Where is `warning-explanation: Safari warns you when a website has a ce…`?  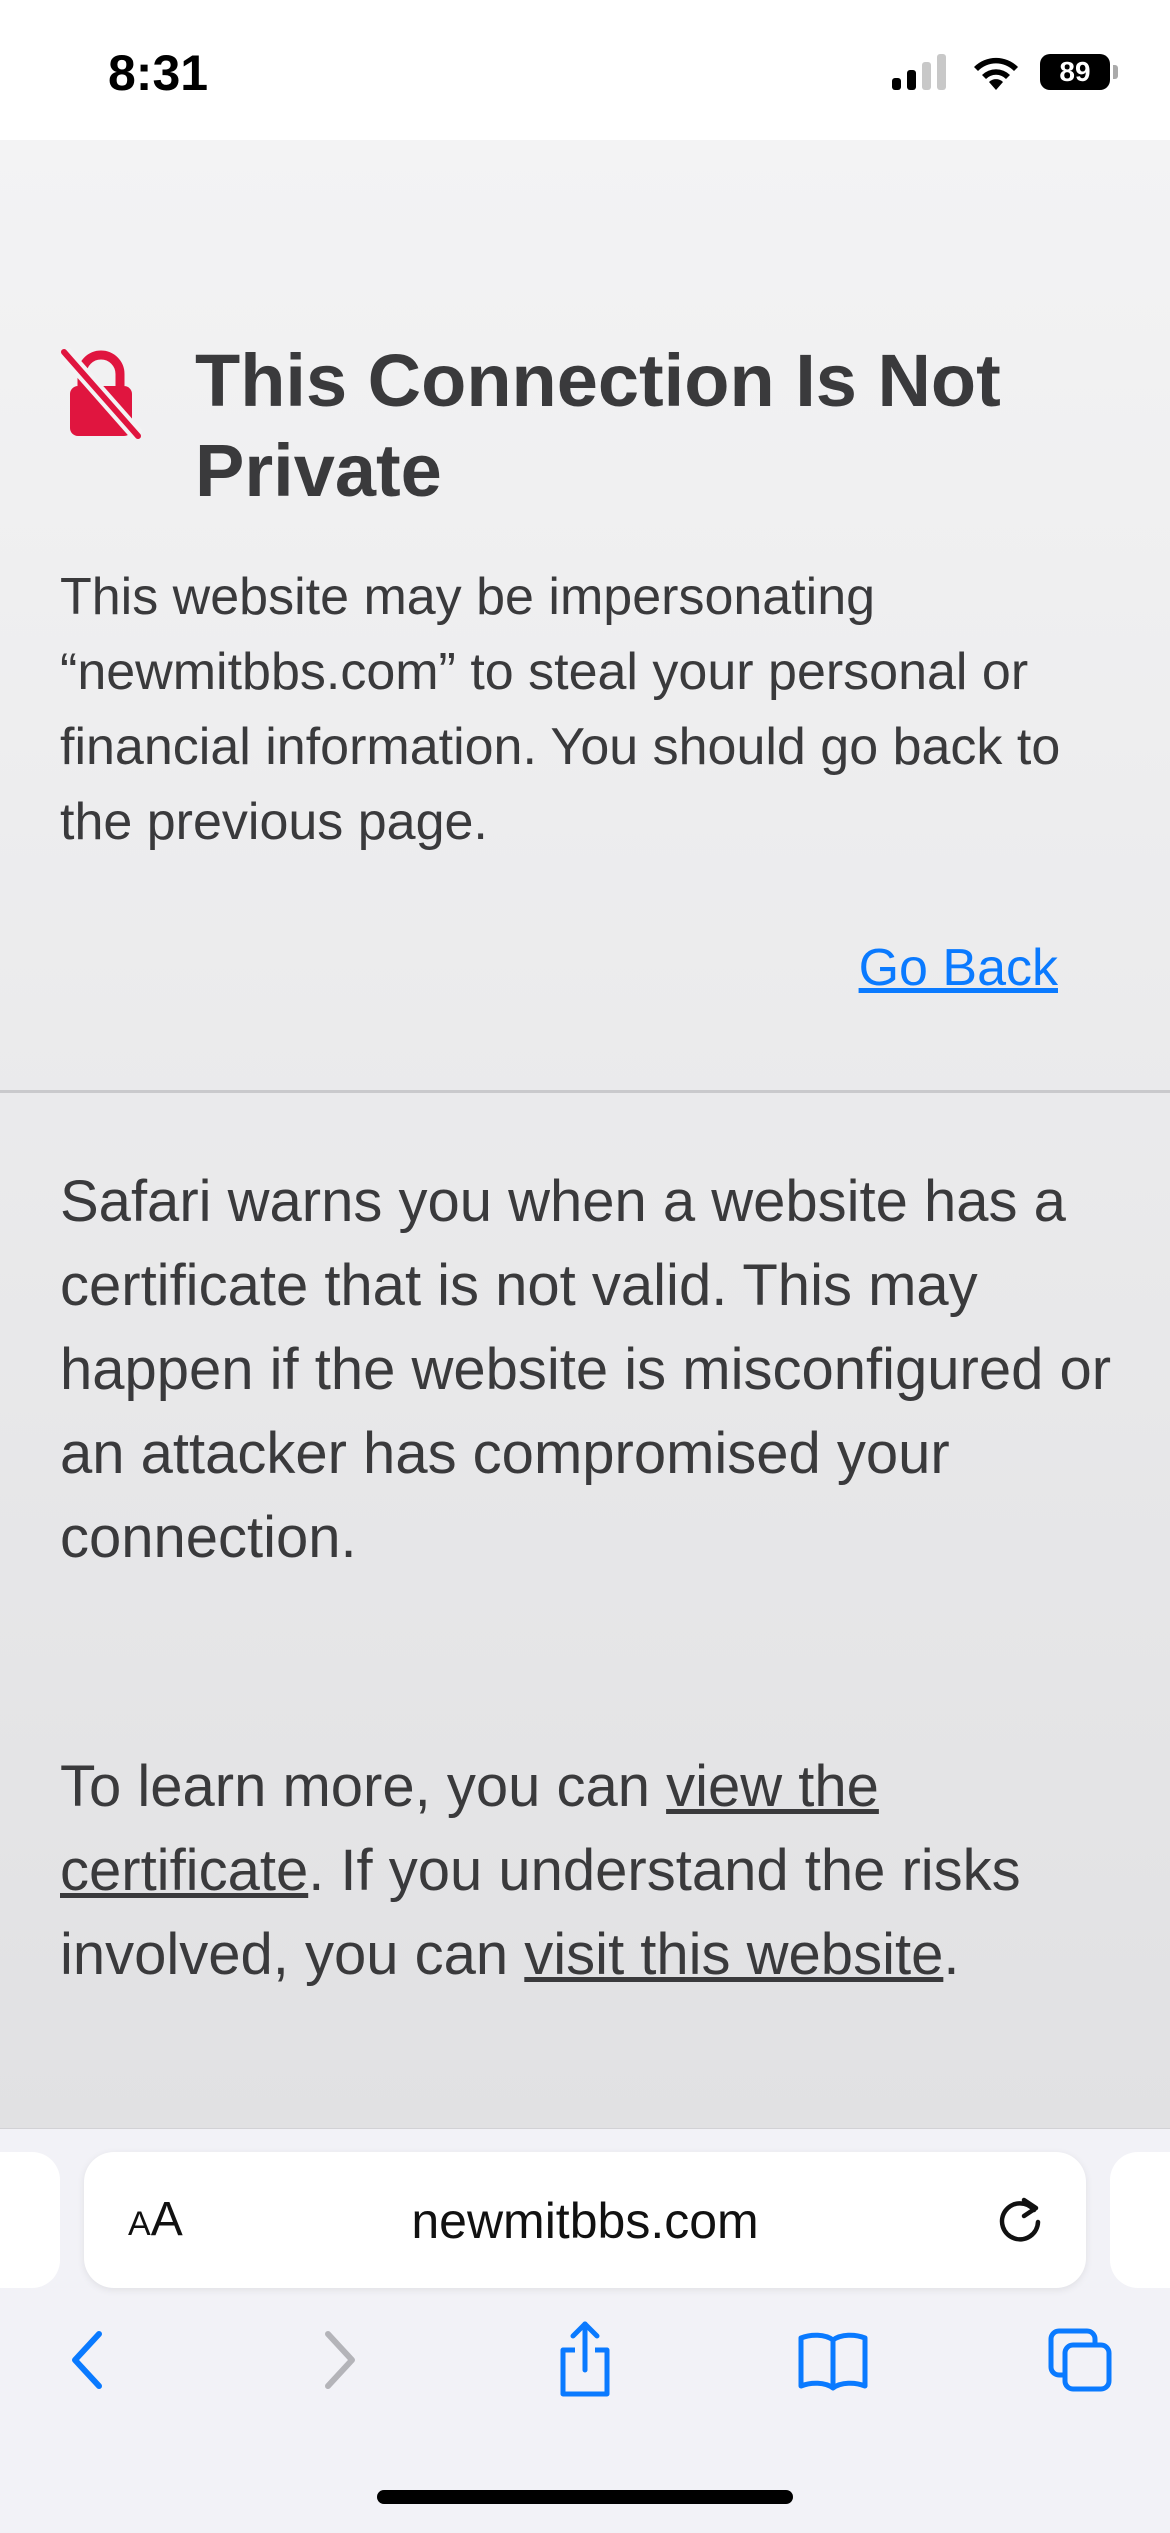 warning-explanation: Safari warns you when a website has a ce… is located at coordinates (586, 1369).